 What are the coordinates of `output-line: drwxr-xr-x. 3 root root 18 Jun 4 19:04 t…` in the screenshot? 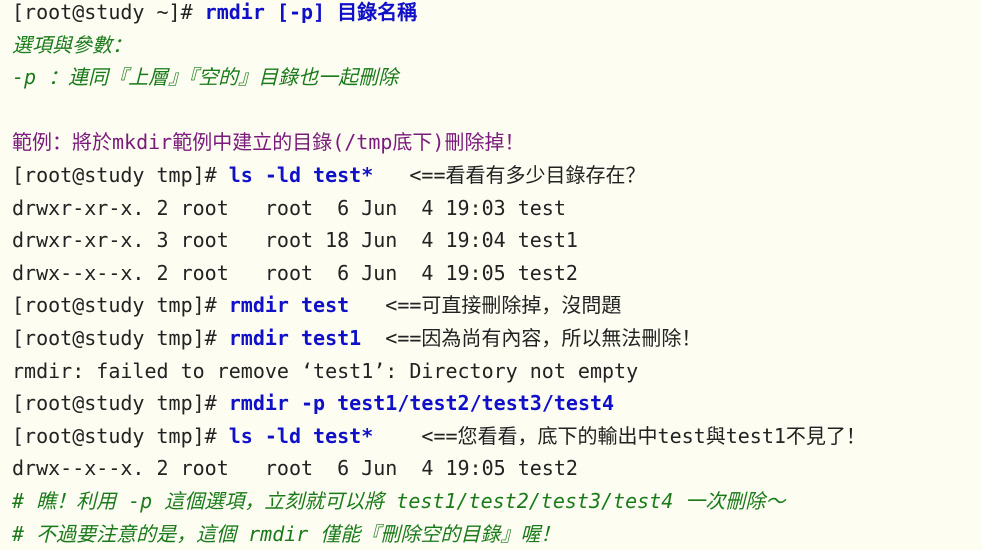 It's located at (497, 240).